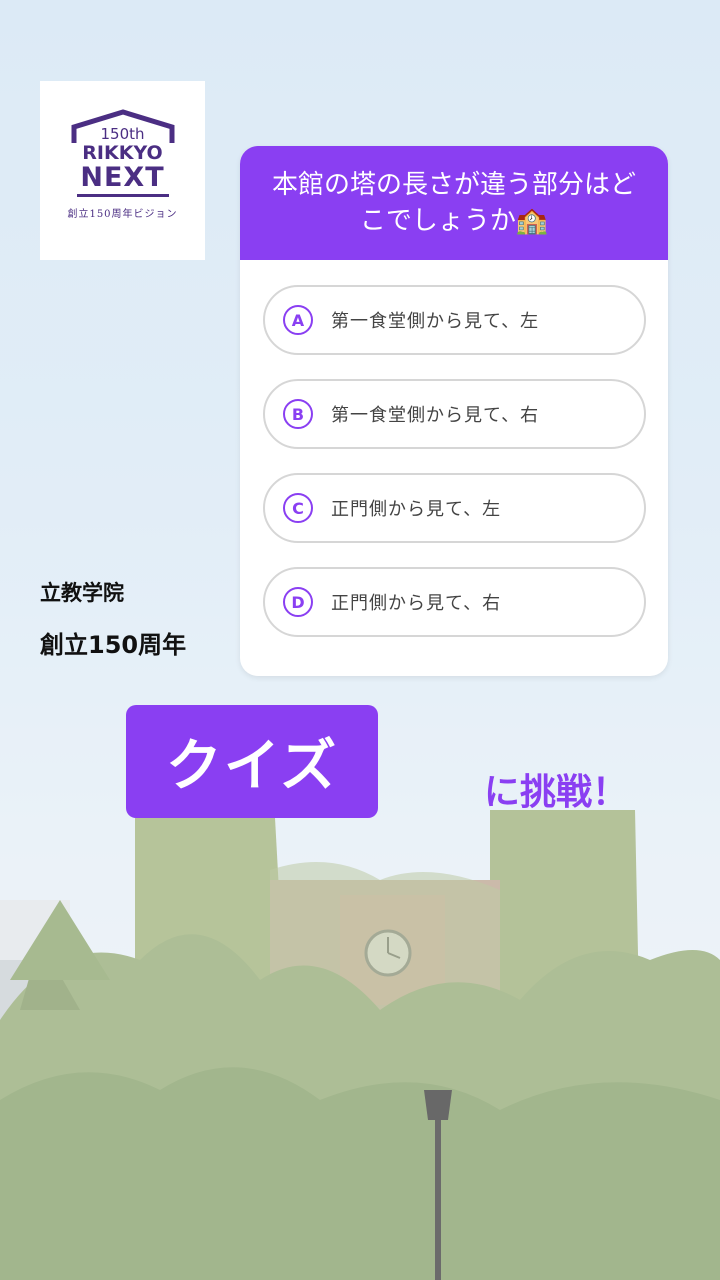  What do you see at coordinates (298, 602) in the screenshot?
I see `option-letter-badge: D` at bounding box center [298, 602].